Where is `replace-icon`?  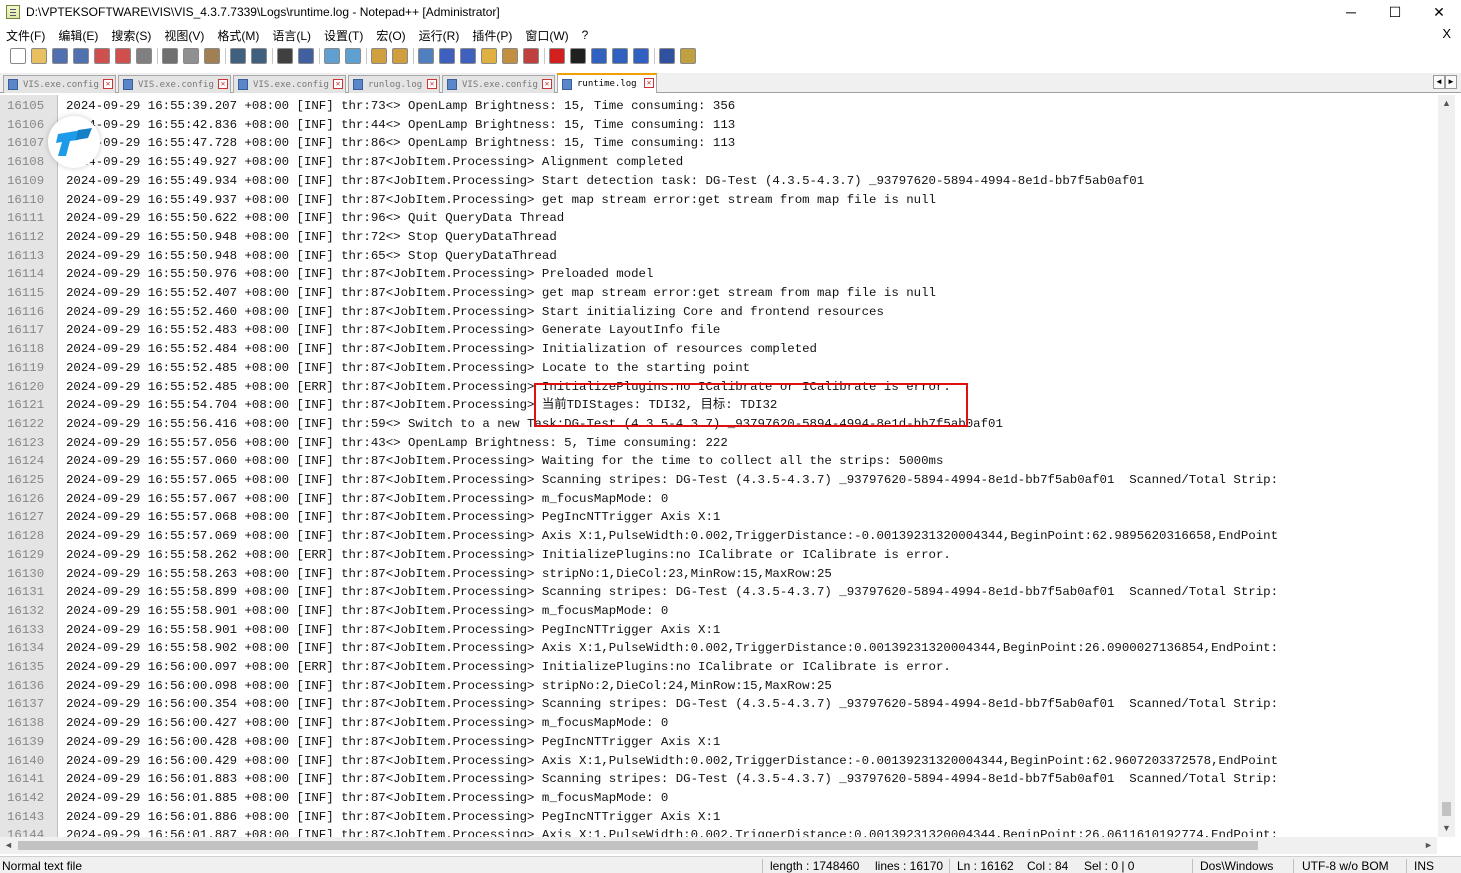
replace-icon is located at coordinates (306, 56).